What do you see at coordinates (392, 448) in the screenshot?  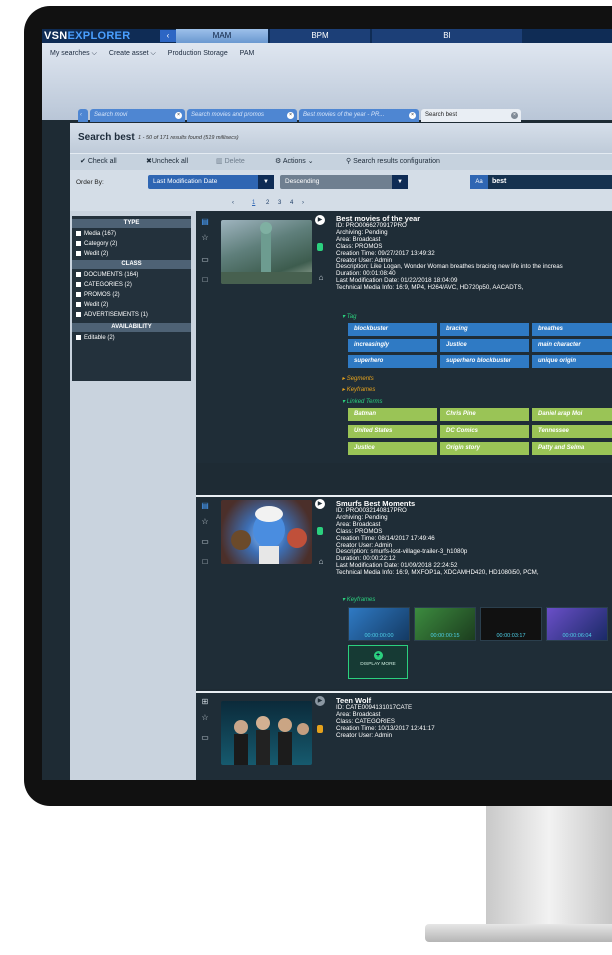 I see `term-chip: Justice` at bounding box center [392, 448].